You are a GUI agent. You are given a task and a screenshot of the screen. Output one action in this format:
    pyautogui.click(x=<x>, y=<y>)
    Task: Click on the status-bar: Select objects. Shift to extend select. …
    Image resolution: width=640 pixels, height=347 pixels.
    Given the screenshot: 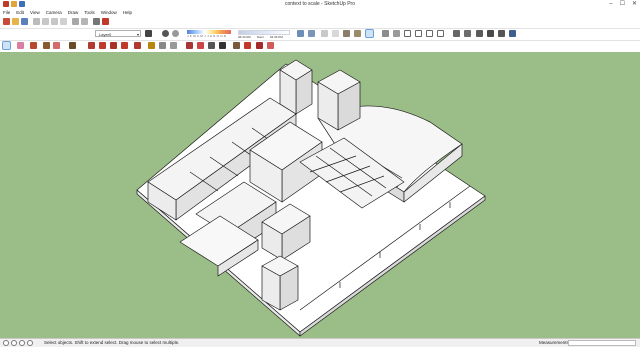 What is the action you would take?
    pyautogui.click(x=320, y=342)
    